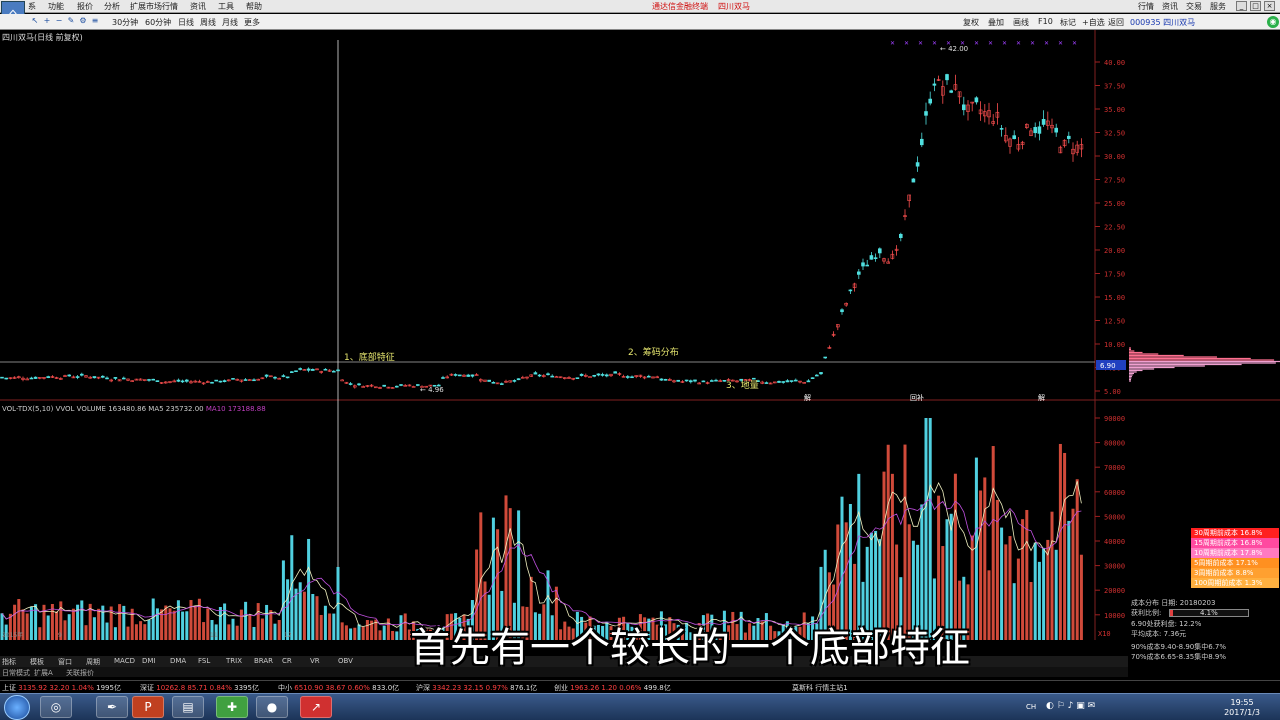 This screenshot has width=1280, height=720. I want to click on toolbar-back: 返回, so click(1116, 22).